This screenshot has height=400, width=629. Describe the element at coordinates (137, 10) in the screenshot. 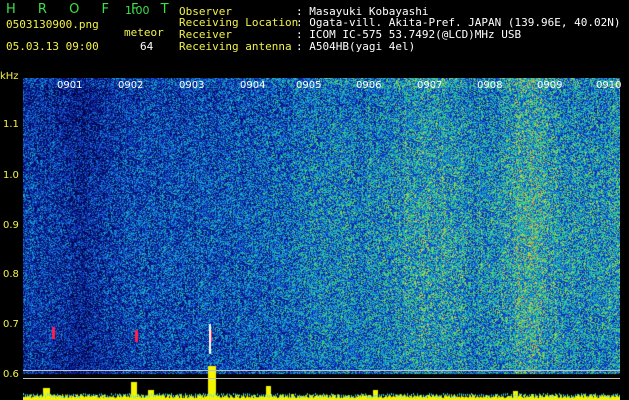

I see `app-version: 1.00` at that location.